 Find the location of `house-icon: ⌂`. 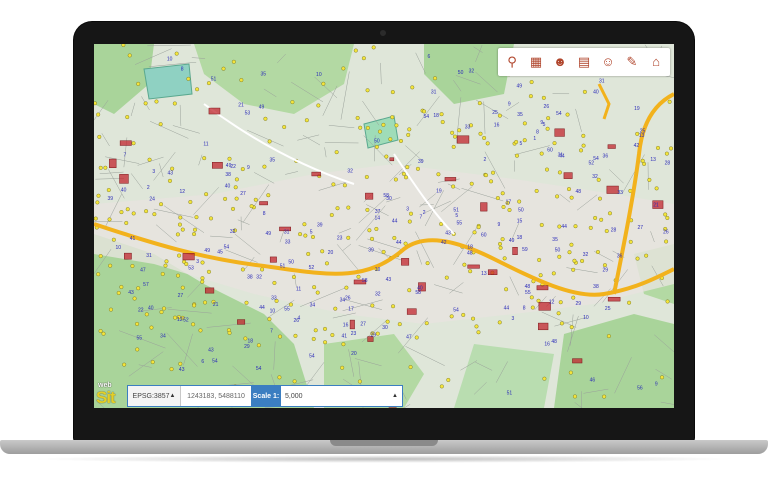

house-icon: ⌂ is located at coordinates (656, 61).